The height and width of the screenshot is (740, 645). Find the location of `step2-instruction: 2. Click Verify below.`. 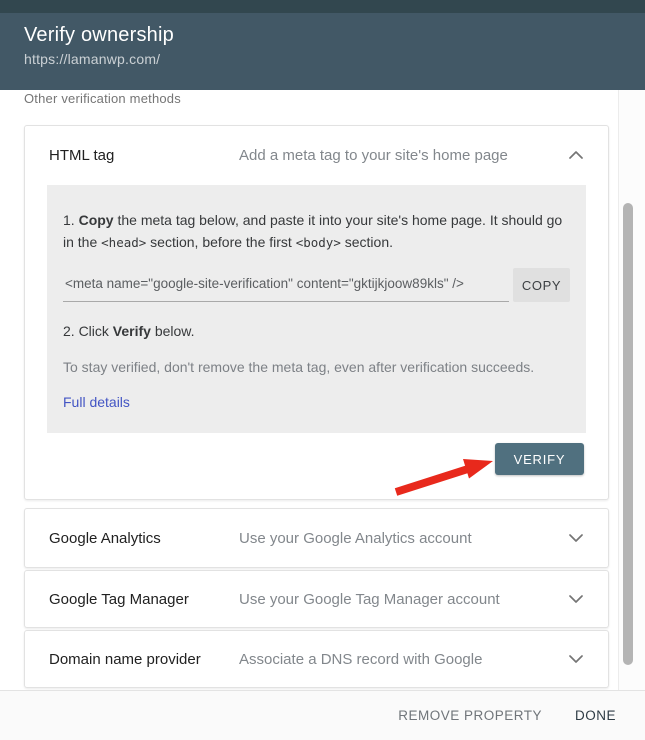

step2-instruction: 2. Click Verify below. is located at coordinates (129, 331).